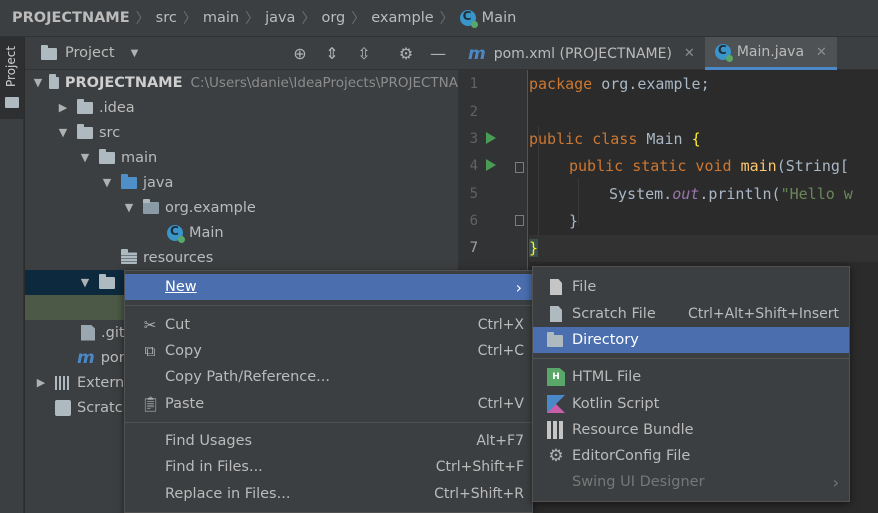 The width and height of the screenshot is (878, 513). I want to click on line-number: 5, so click(473, 194).